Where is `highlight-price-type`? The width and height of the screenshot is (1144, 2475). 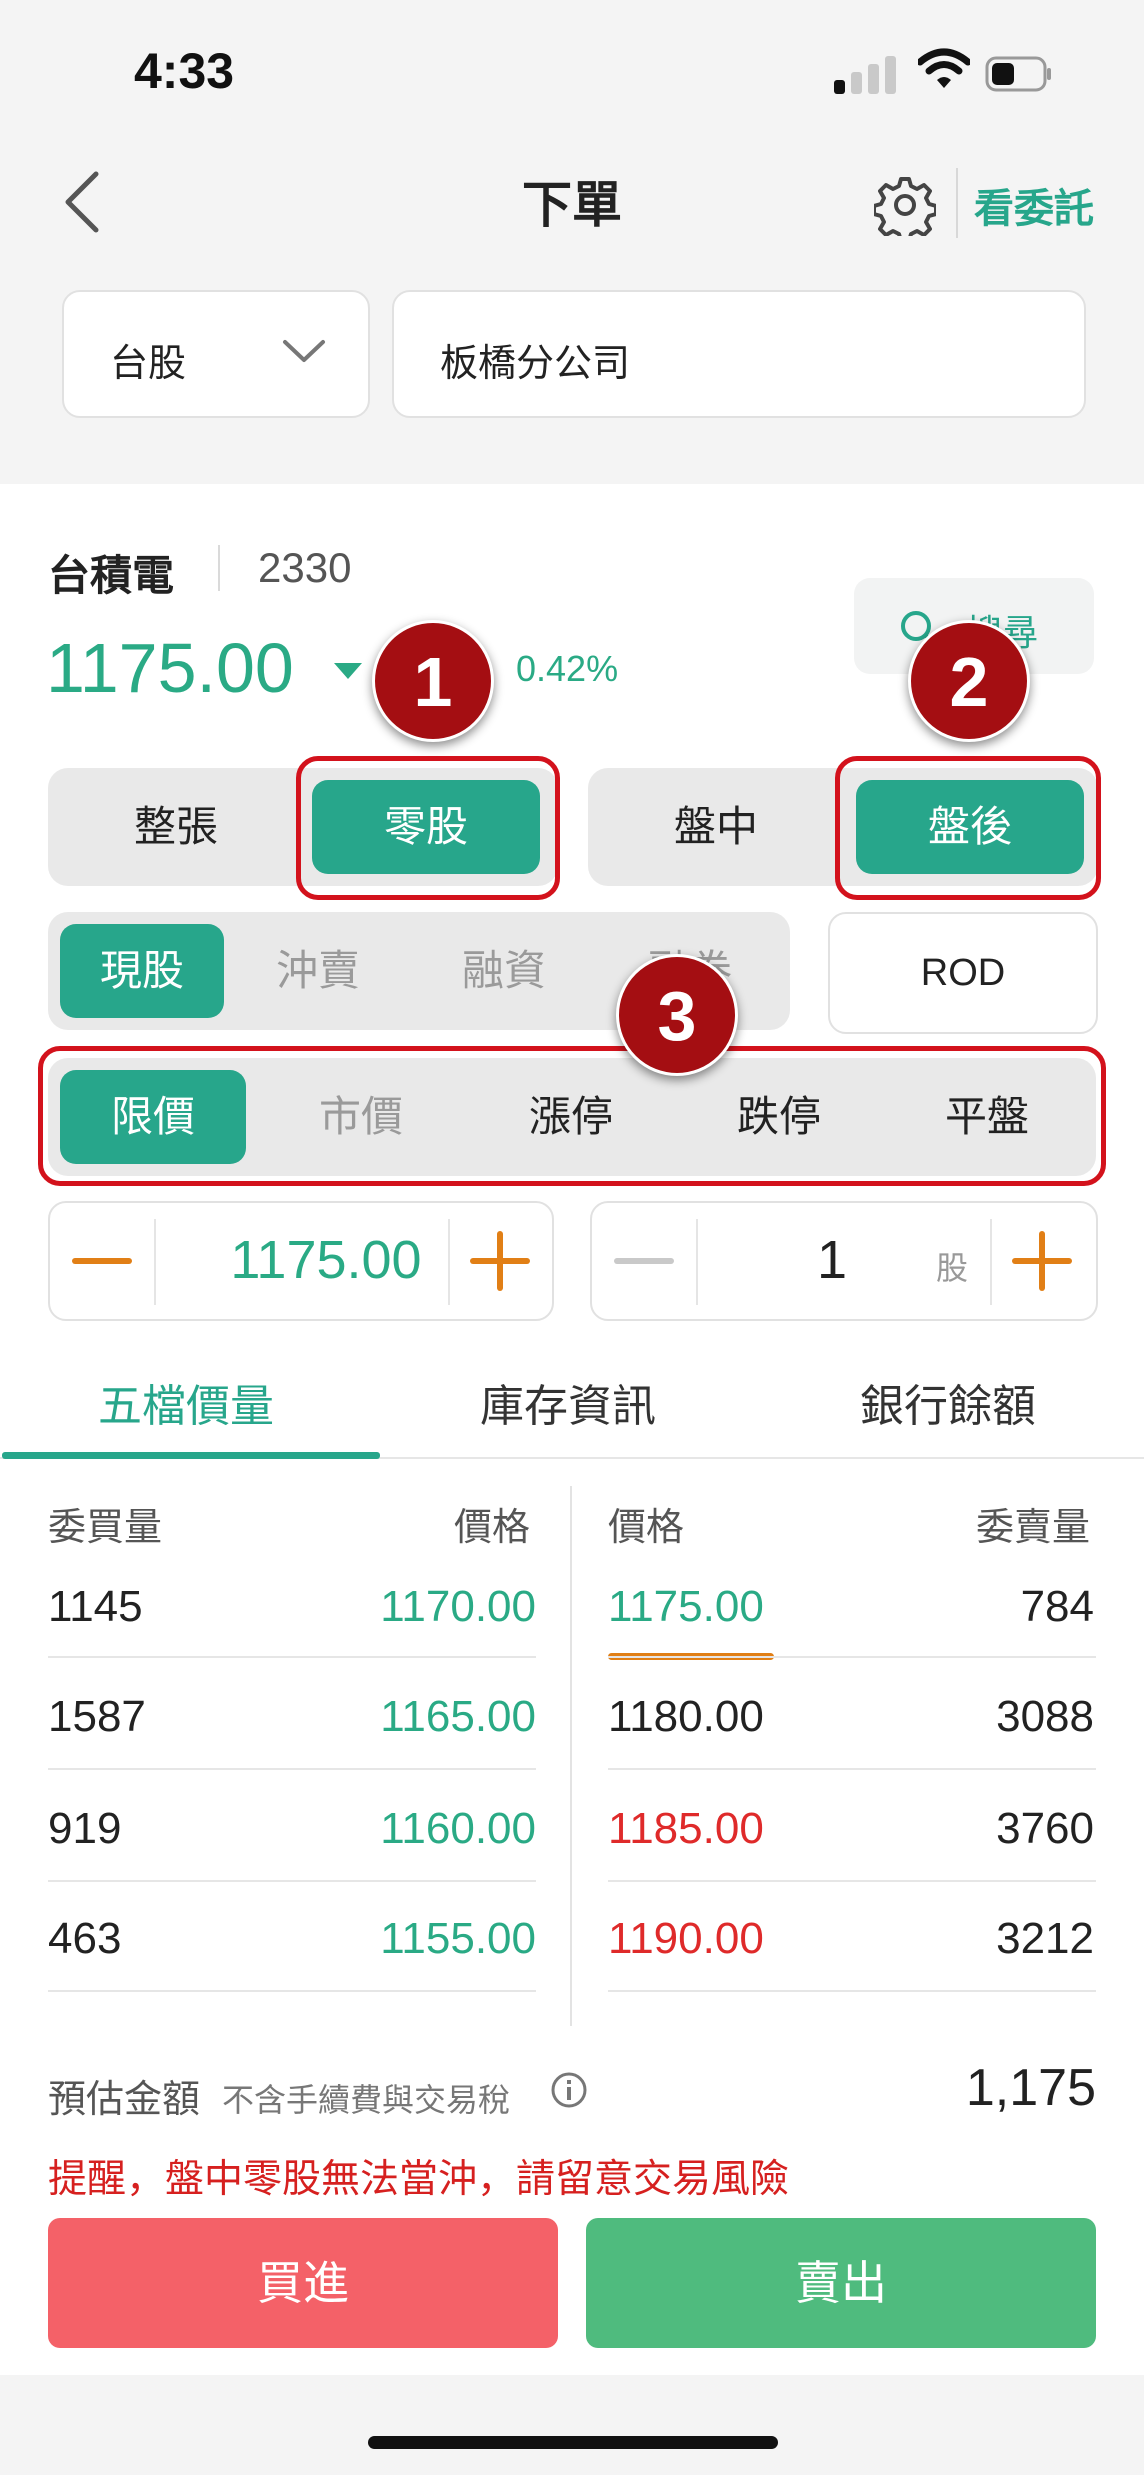
highlight-price-type is located at coordinates (572, 1116).